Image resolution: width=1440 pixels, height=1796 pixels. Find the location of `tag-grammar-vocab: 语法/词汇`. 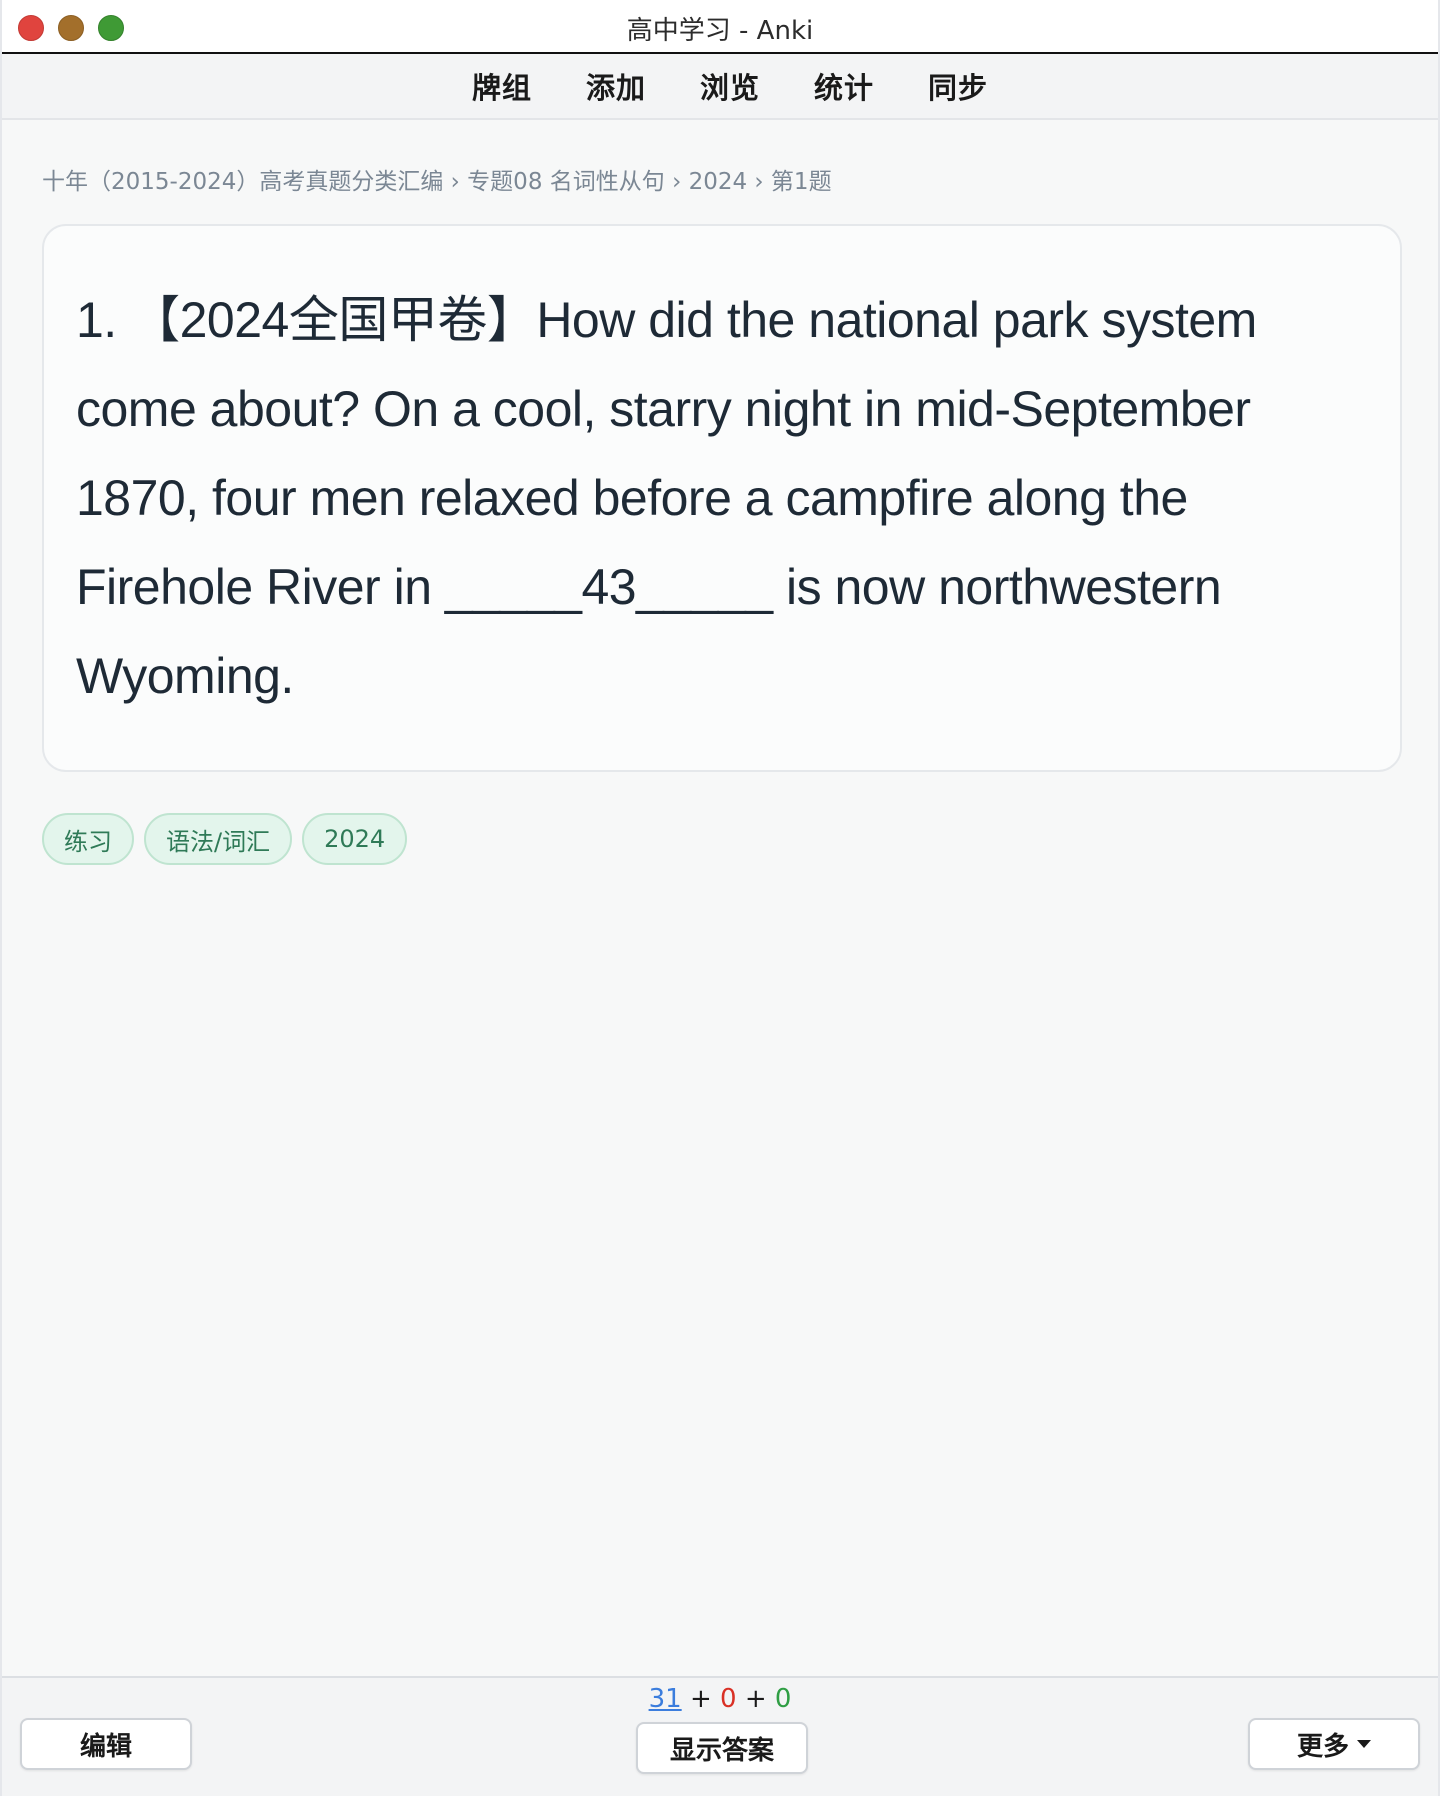

tag-grammar-vocab: 语法/词汇 is located at coordinates (218, 839).